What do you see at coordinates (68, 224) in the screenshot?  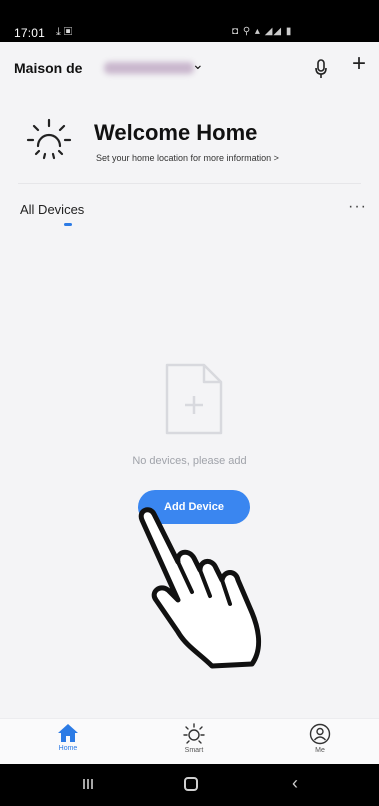 I see `tab-active-indicator` at bounding box center [68, 224].